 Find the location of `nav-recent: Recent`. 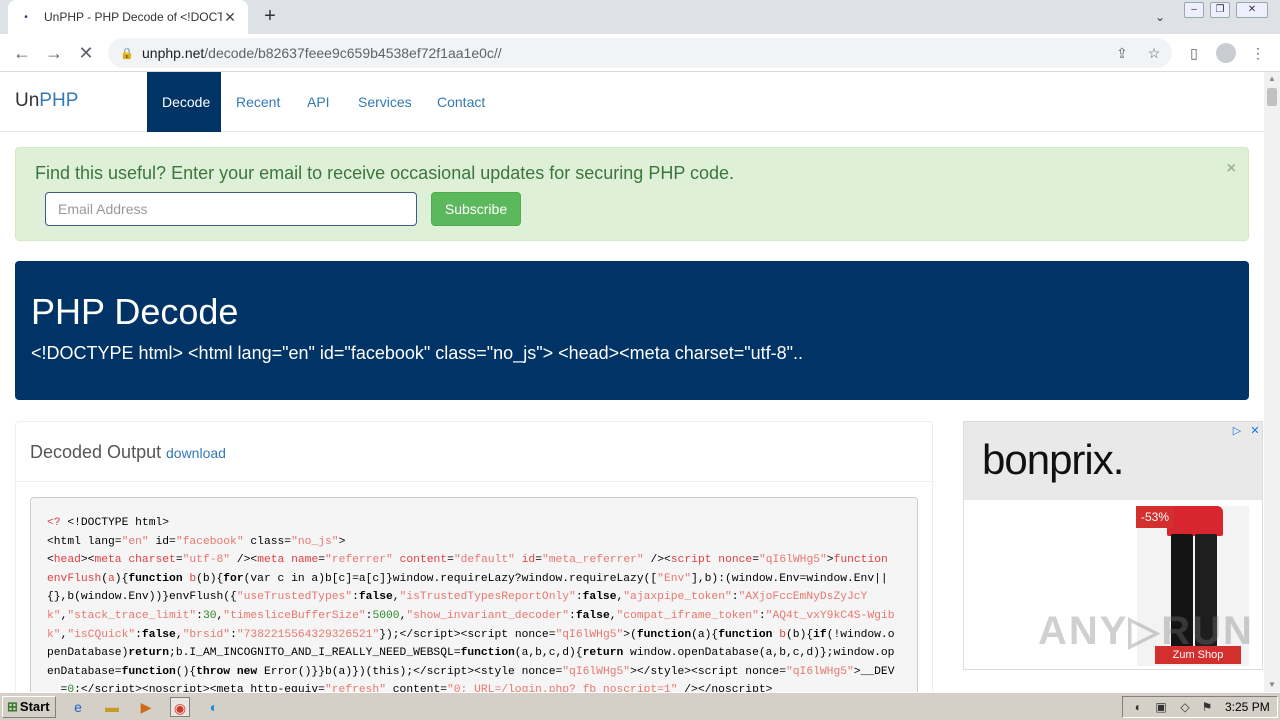

nav-recent: Recent is located at coordinates (258, 102).